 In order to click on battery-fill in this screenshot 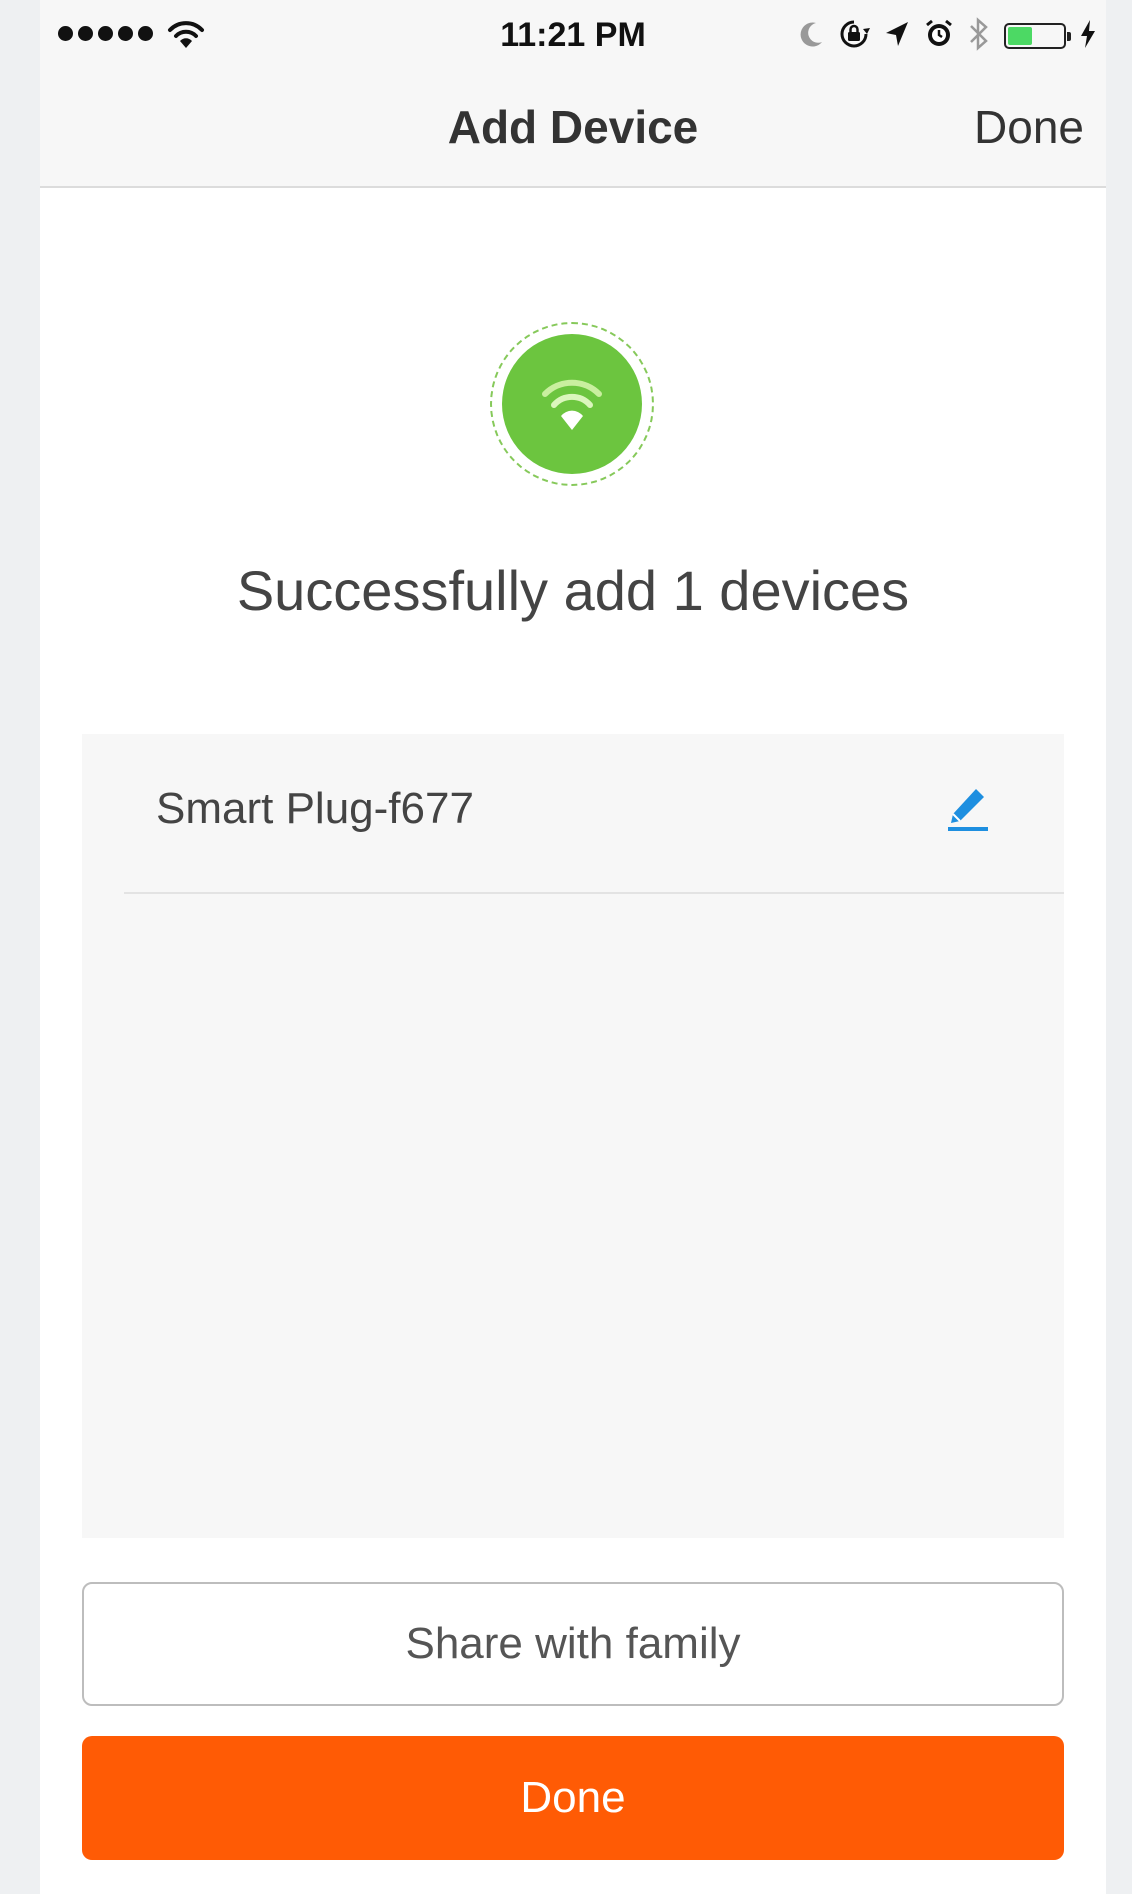, I will do `click(1020, 36)`.